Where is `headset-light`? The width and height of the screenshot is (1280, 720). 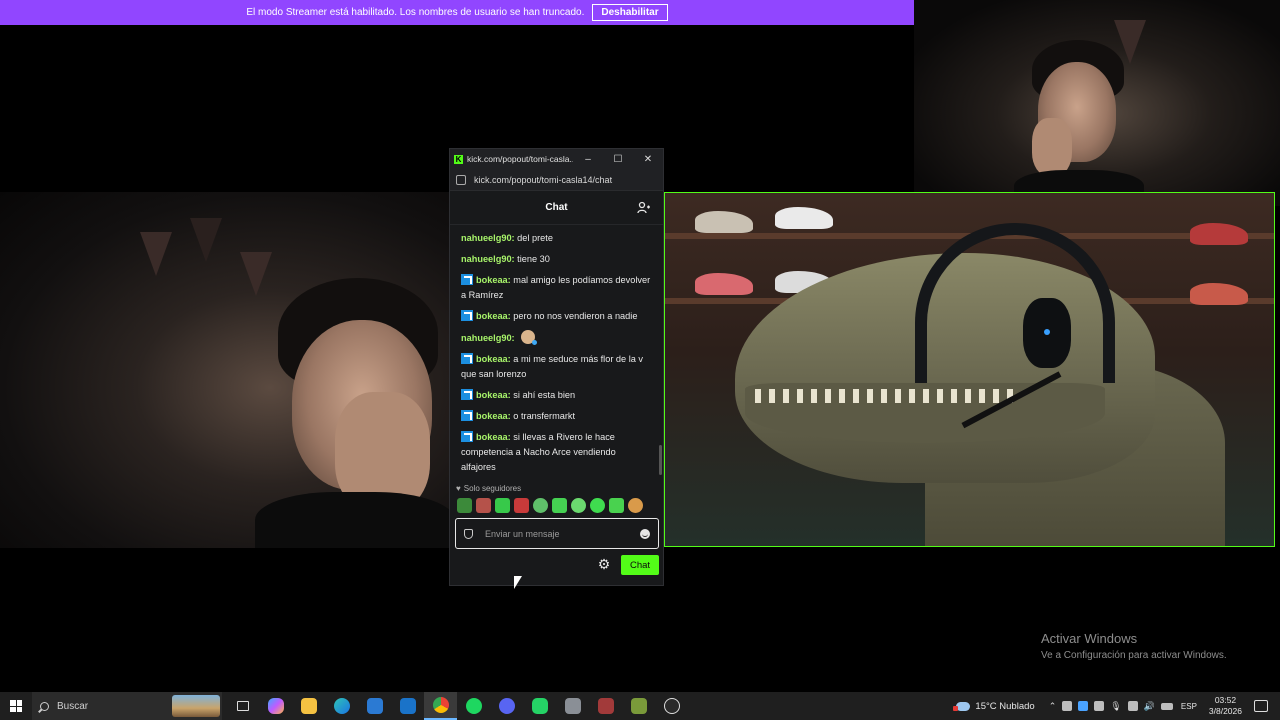
headset-light is located at coordinates (1047, 332).